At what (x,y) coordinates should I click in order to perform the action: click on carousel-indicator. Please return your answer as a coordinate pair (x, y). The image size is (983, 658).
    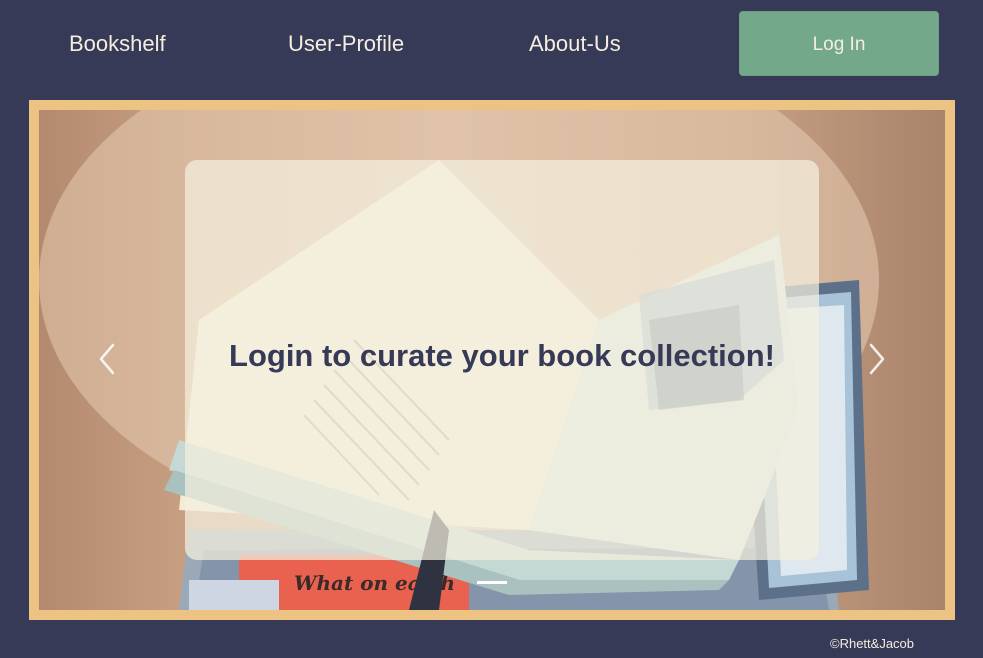
    Looking at the image, I should click on (492, 582).